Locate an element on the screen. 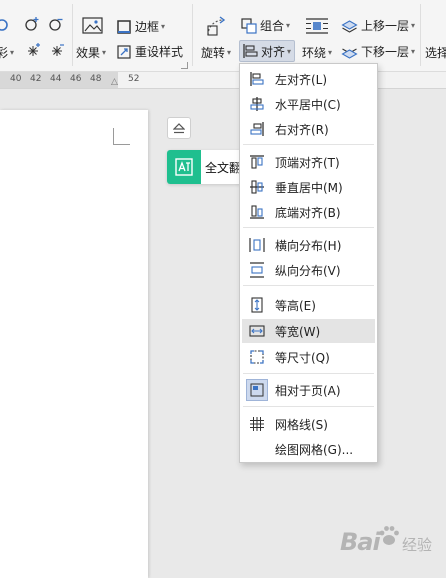  menu-item-same-size: 等尺寸(Q) is located at coordinates (308, 357).